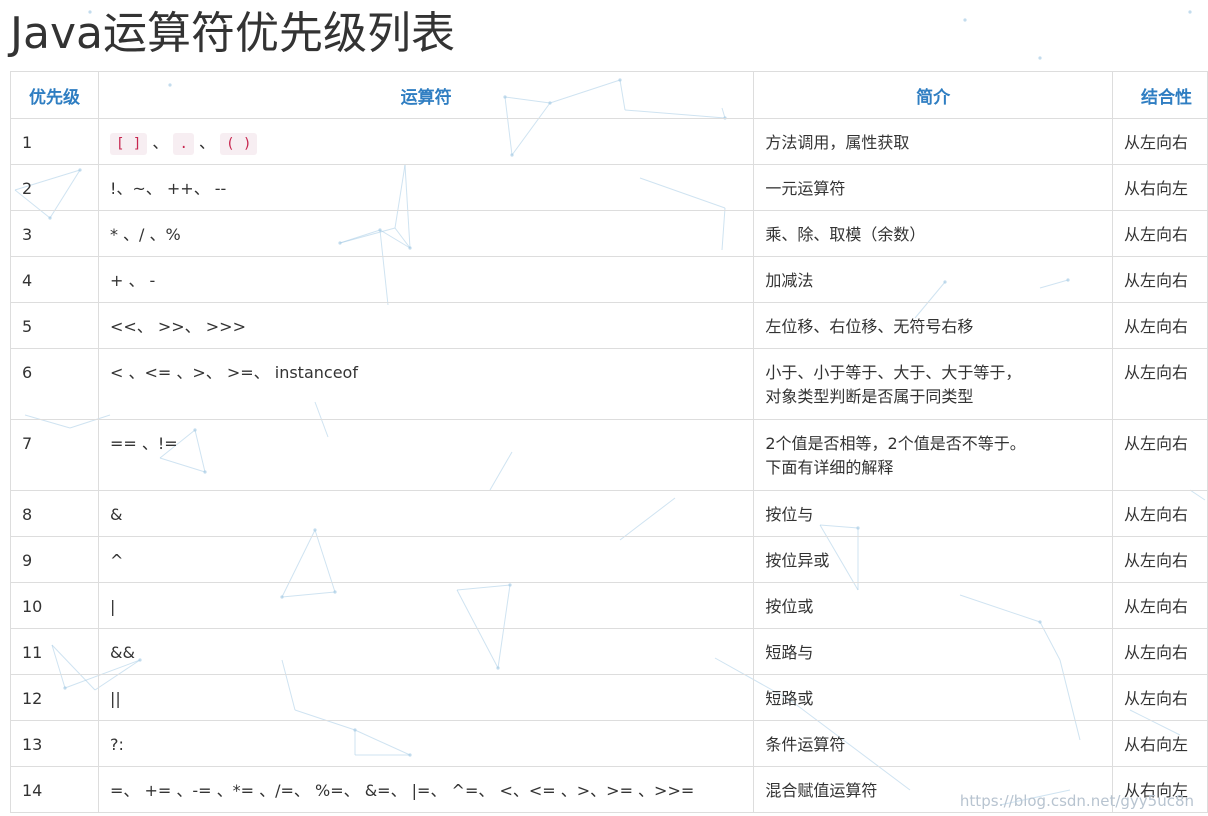  Describe the element at coordinates (869, 396) in the screenshot. I see `description-line: 对象类型判断是否属于同类型` at that location.